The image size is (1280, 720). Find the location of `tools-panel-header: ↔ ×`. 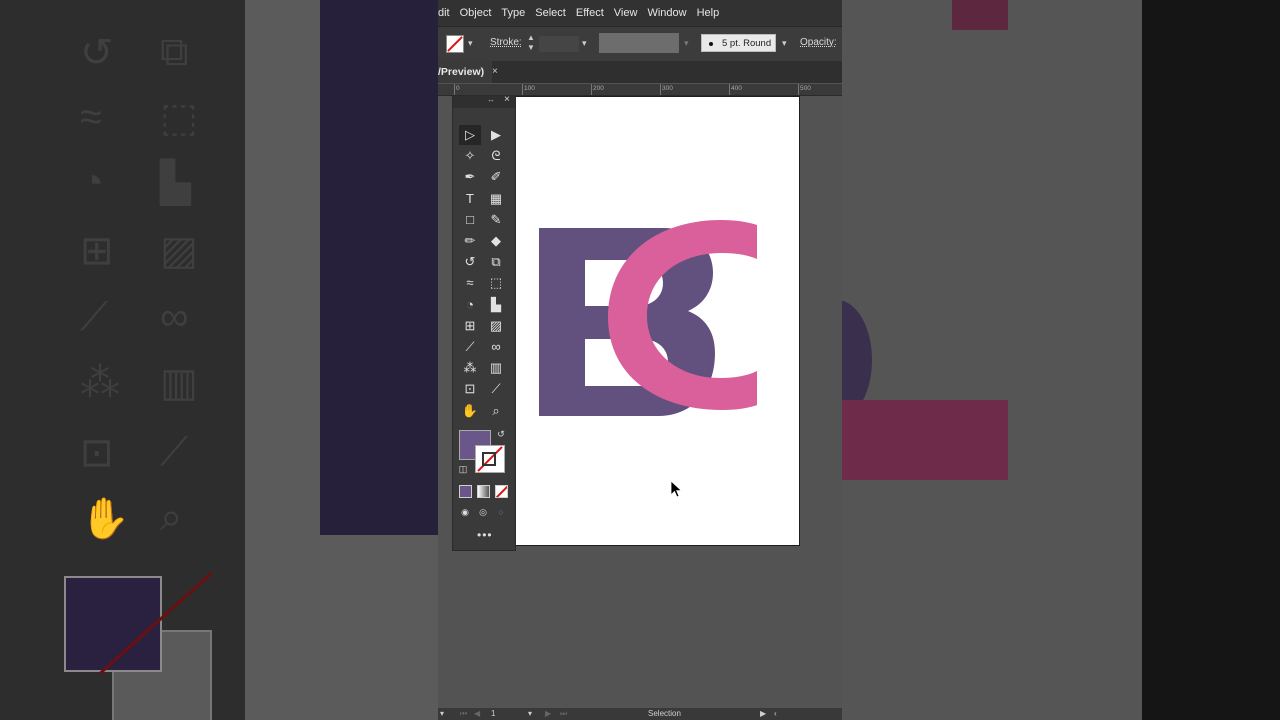

tools-panel-header: ↔ × is located at coordinates (484, 101).